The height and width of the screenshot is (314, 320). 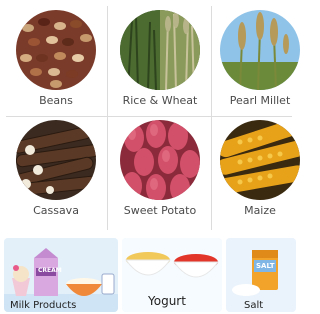 I want to click on category-label: Rice & Wheat, so click(x=160, y=100).